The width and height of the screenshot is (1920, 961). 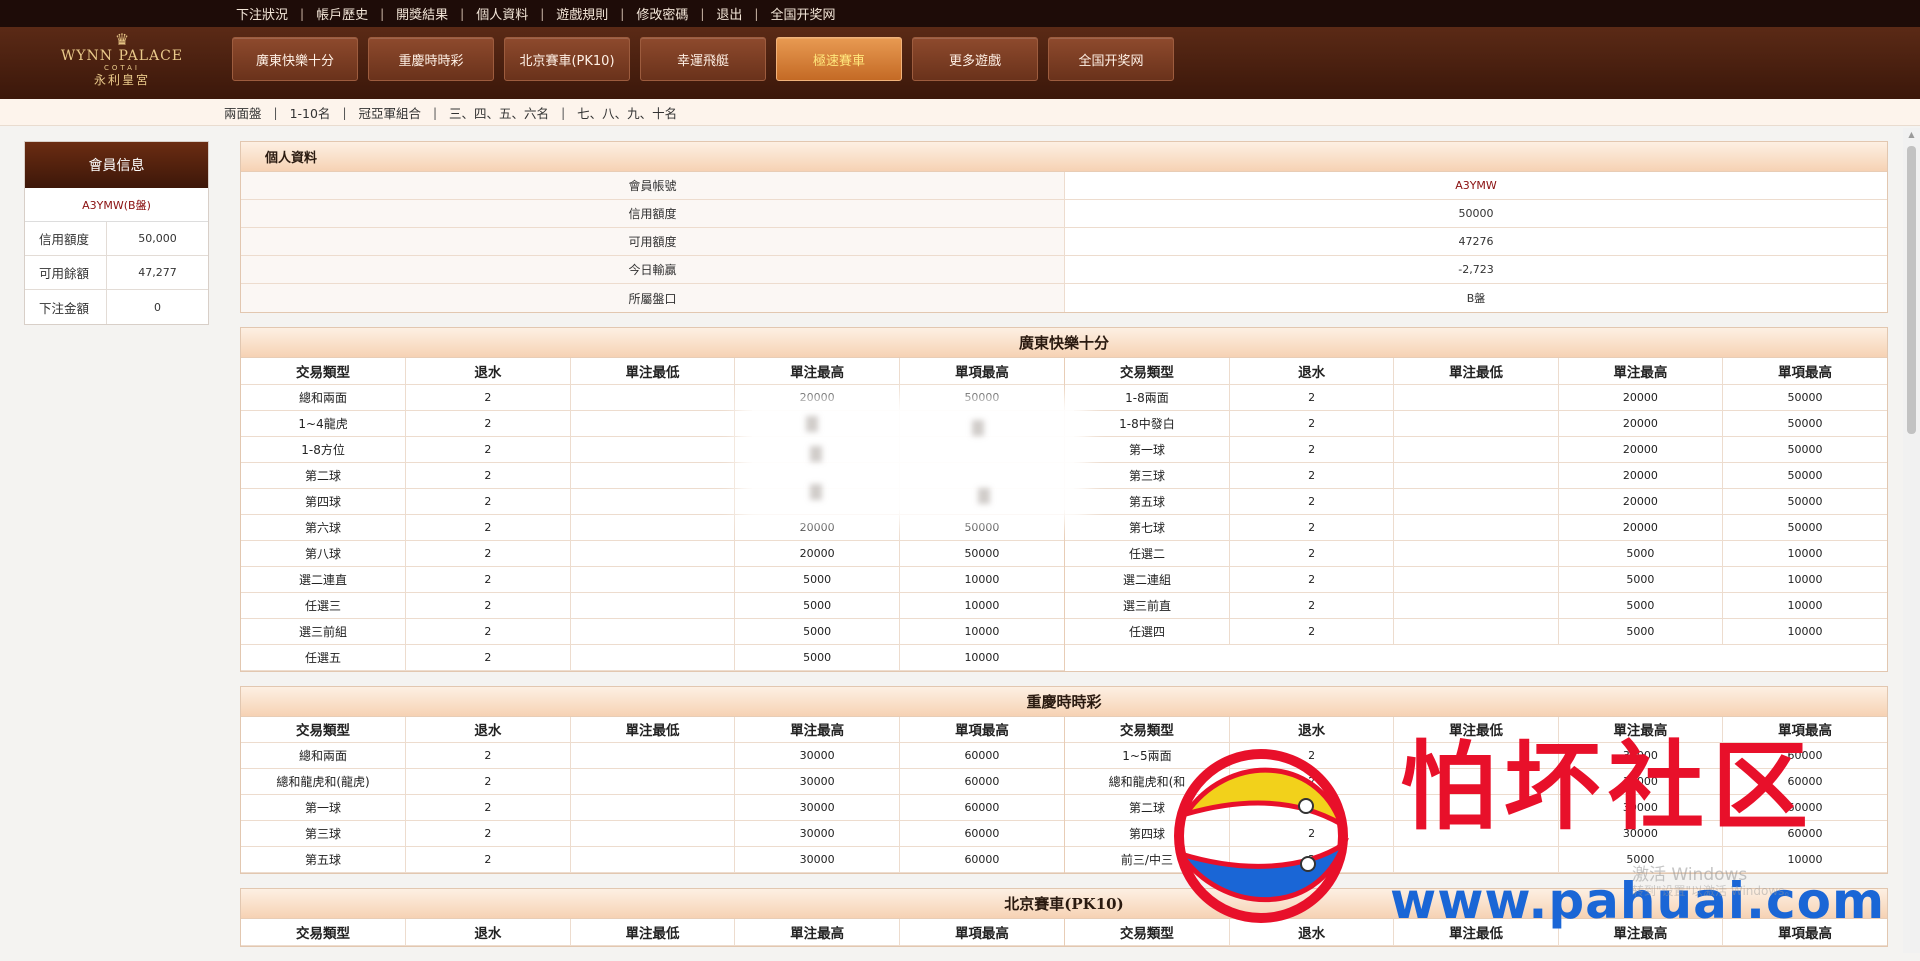 What do you see at coordinates (324, 631) in the screenshot?
I see `bet-type-cell: 選三前組` at bounding box center [324, 631].